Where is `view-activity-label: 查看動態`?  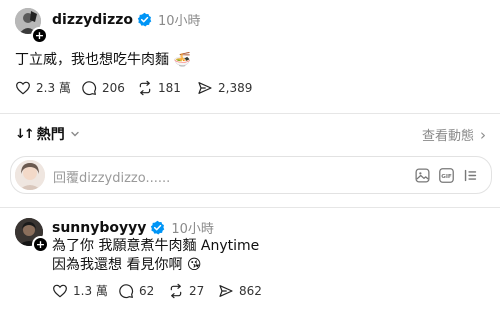 view-activity-label: 查看動態 is located at coordinates (447, 136).